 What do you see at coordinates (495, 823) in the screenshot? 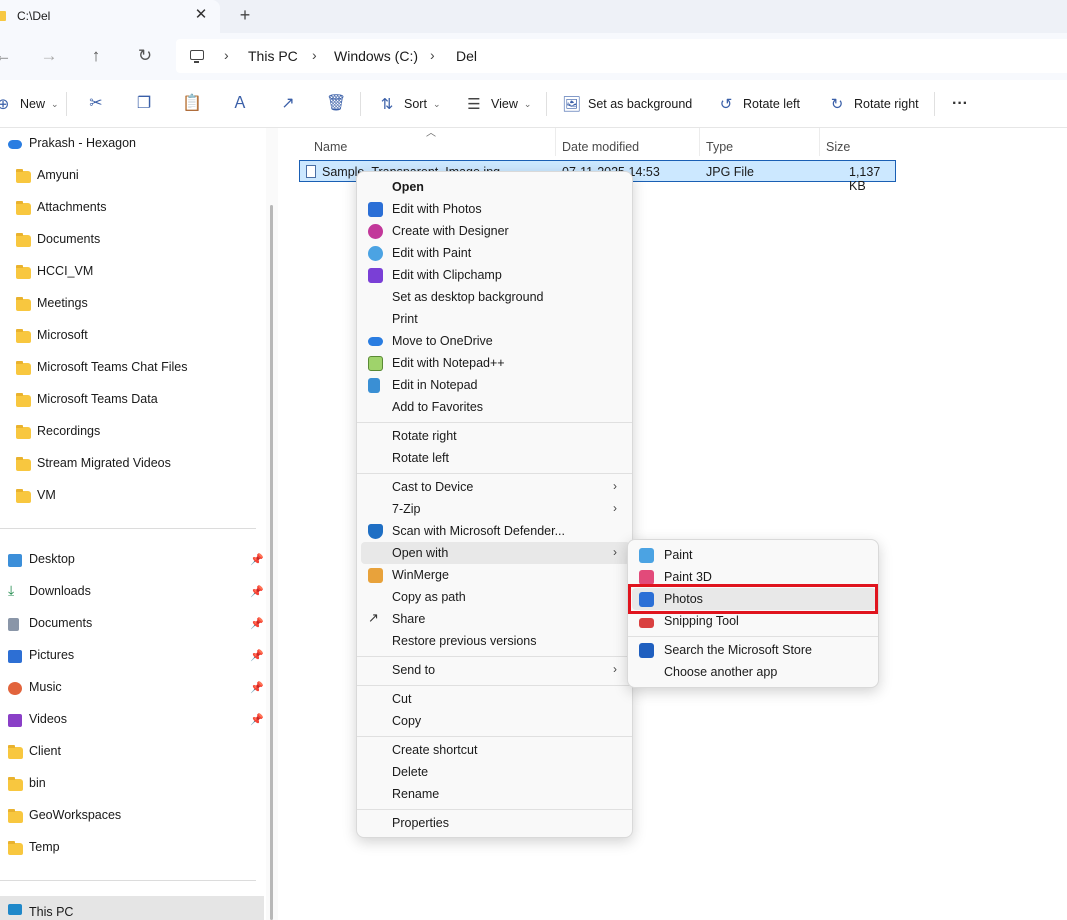
I see `menu-item-properties: Properties` at bounding box center [495, 823].